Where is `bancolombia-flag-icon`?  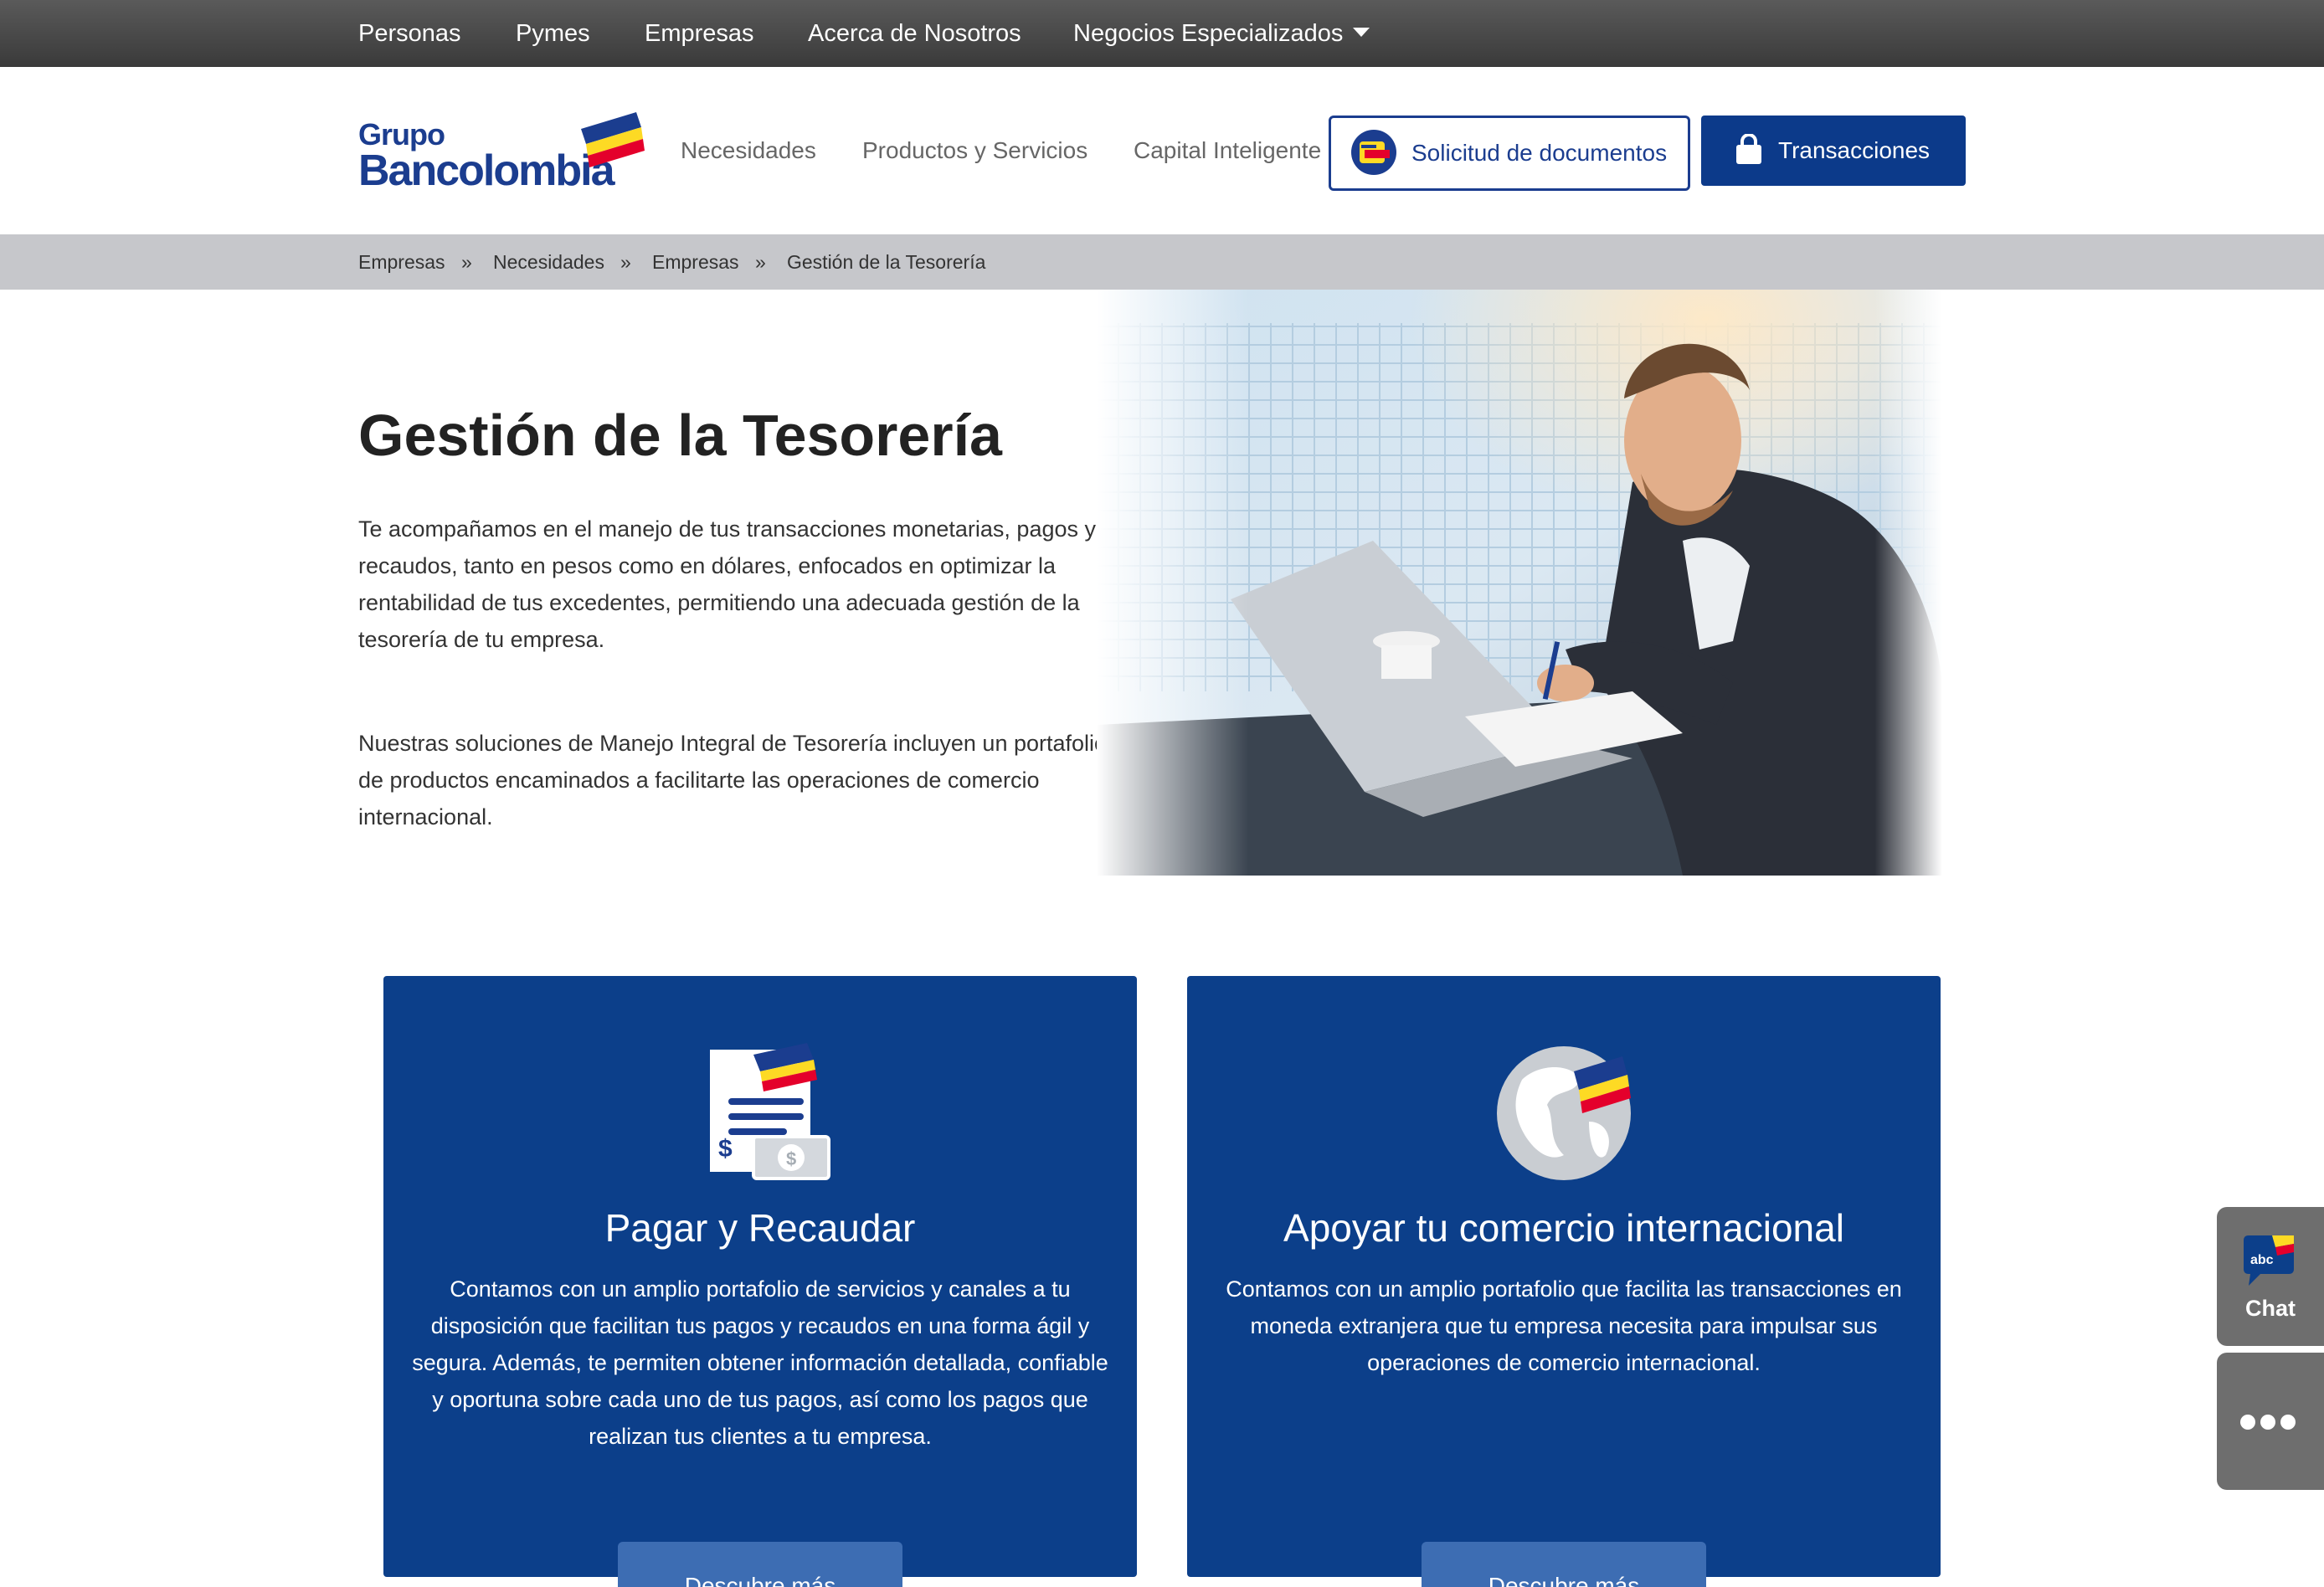
bancolombia-flag-icon is located at coordinates (613, 140).